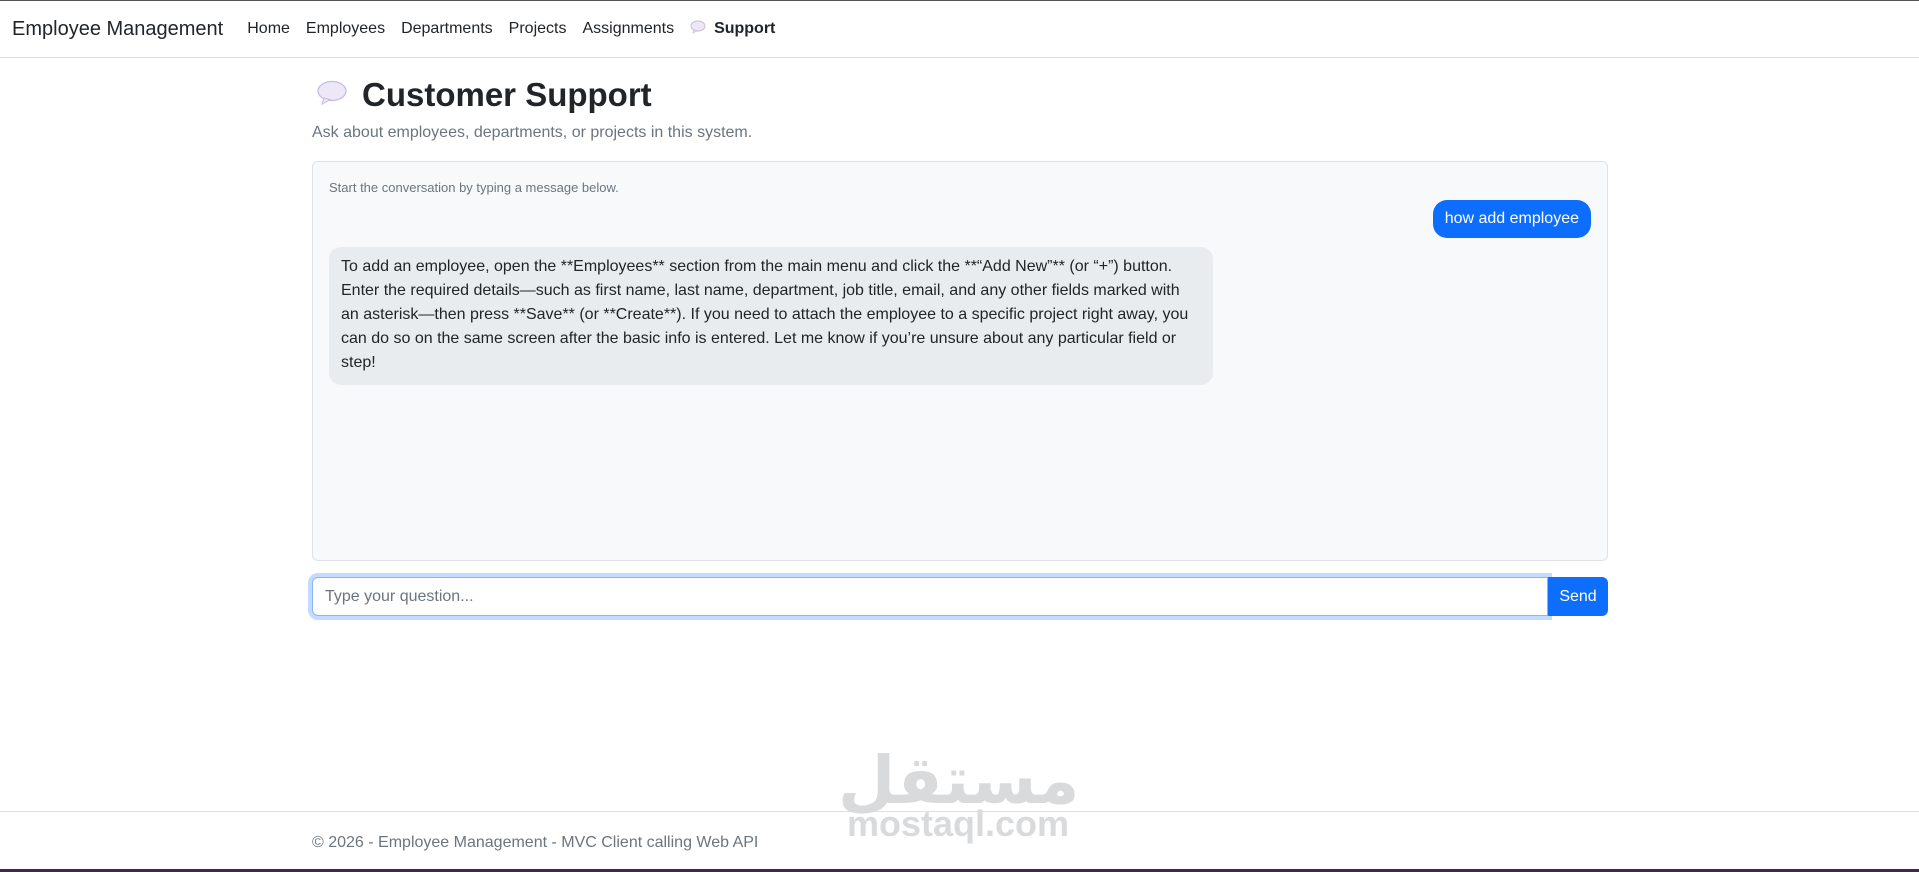  What do you see at coordinates (268, 29) in the screenshot?
I see `nav-item-home: Home` at bounding box center [268, 29].